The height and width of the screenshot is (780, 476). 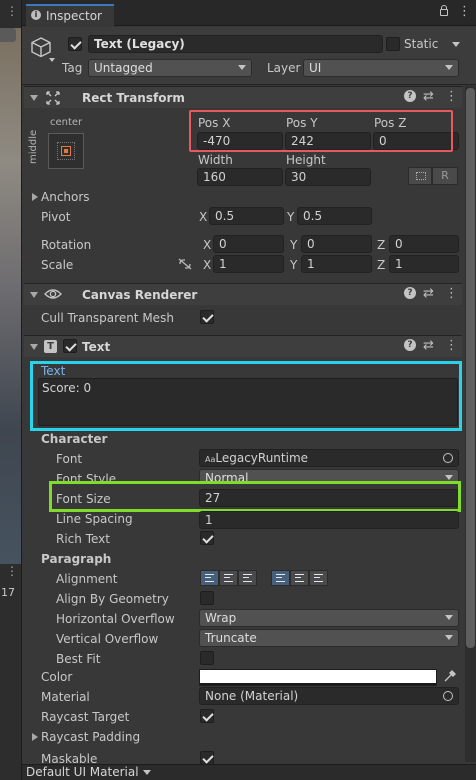 I want to click on align-by-geometry-label: Align By Geometry, so click(x=112, y=599).